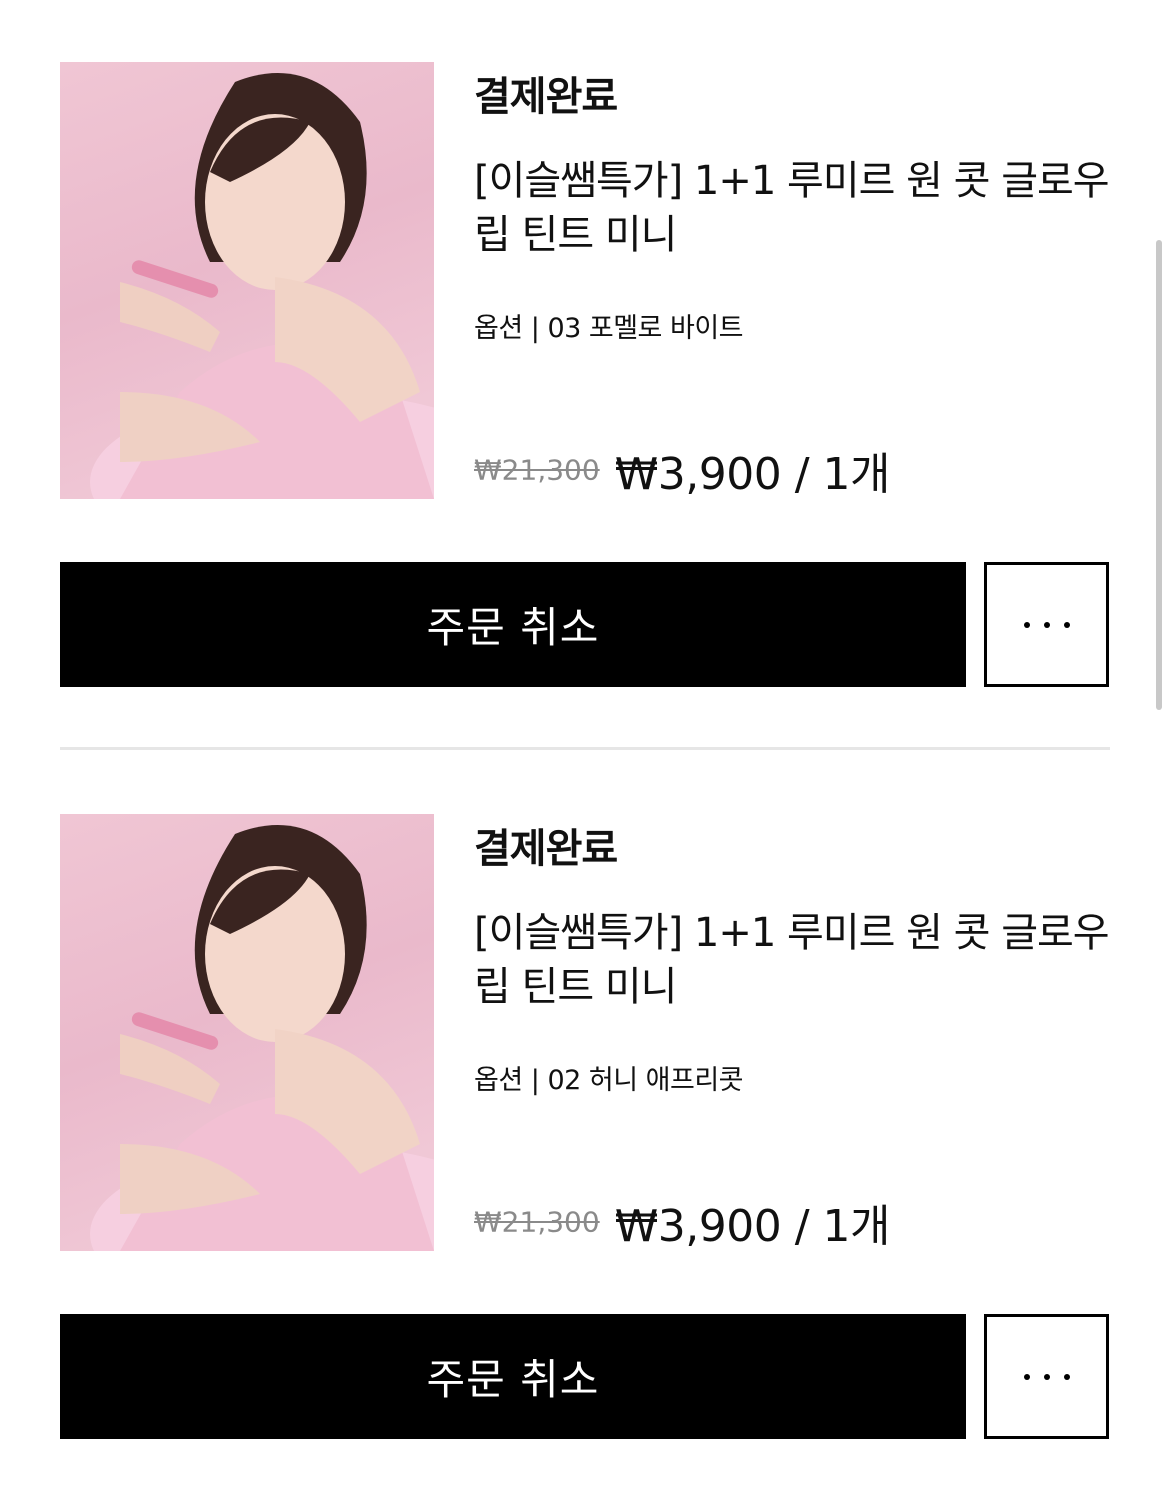 This screenshot has width=1170, height=1497. What do you see at coordinates (609, 1080) in the screenshot?
I see `product-option: 옵션 | 02 허니 애프리콧` at bounding box center [609, 1080].